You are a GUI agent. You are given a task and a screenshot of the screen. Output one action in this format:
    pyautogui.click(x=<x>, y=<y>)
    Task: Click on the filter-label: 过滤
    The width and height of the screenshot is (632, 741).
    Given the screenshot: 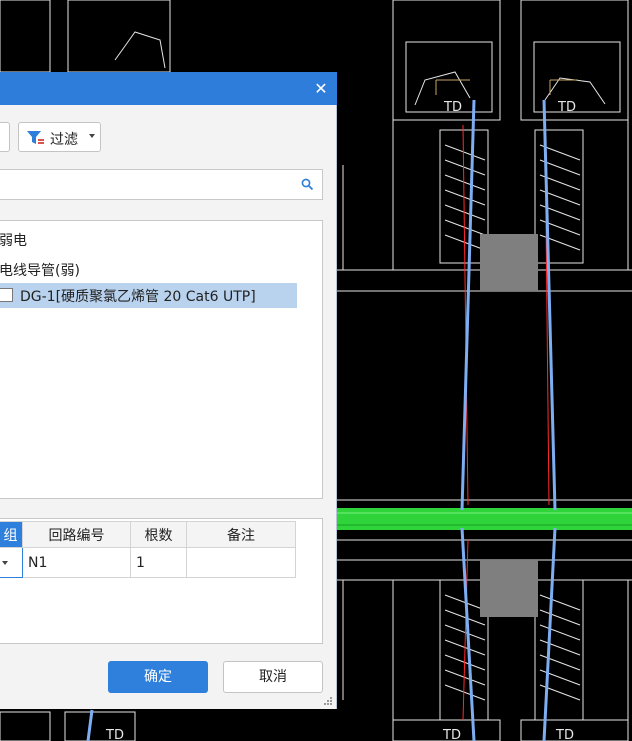 What is the action you would take?
    pyautogui.click(x=64, y=140)
    